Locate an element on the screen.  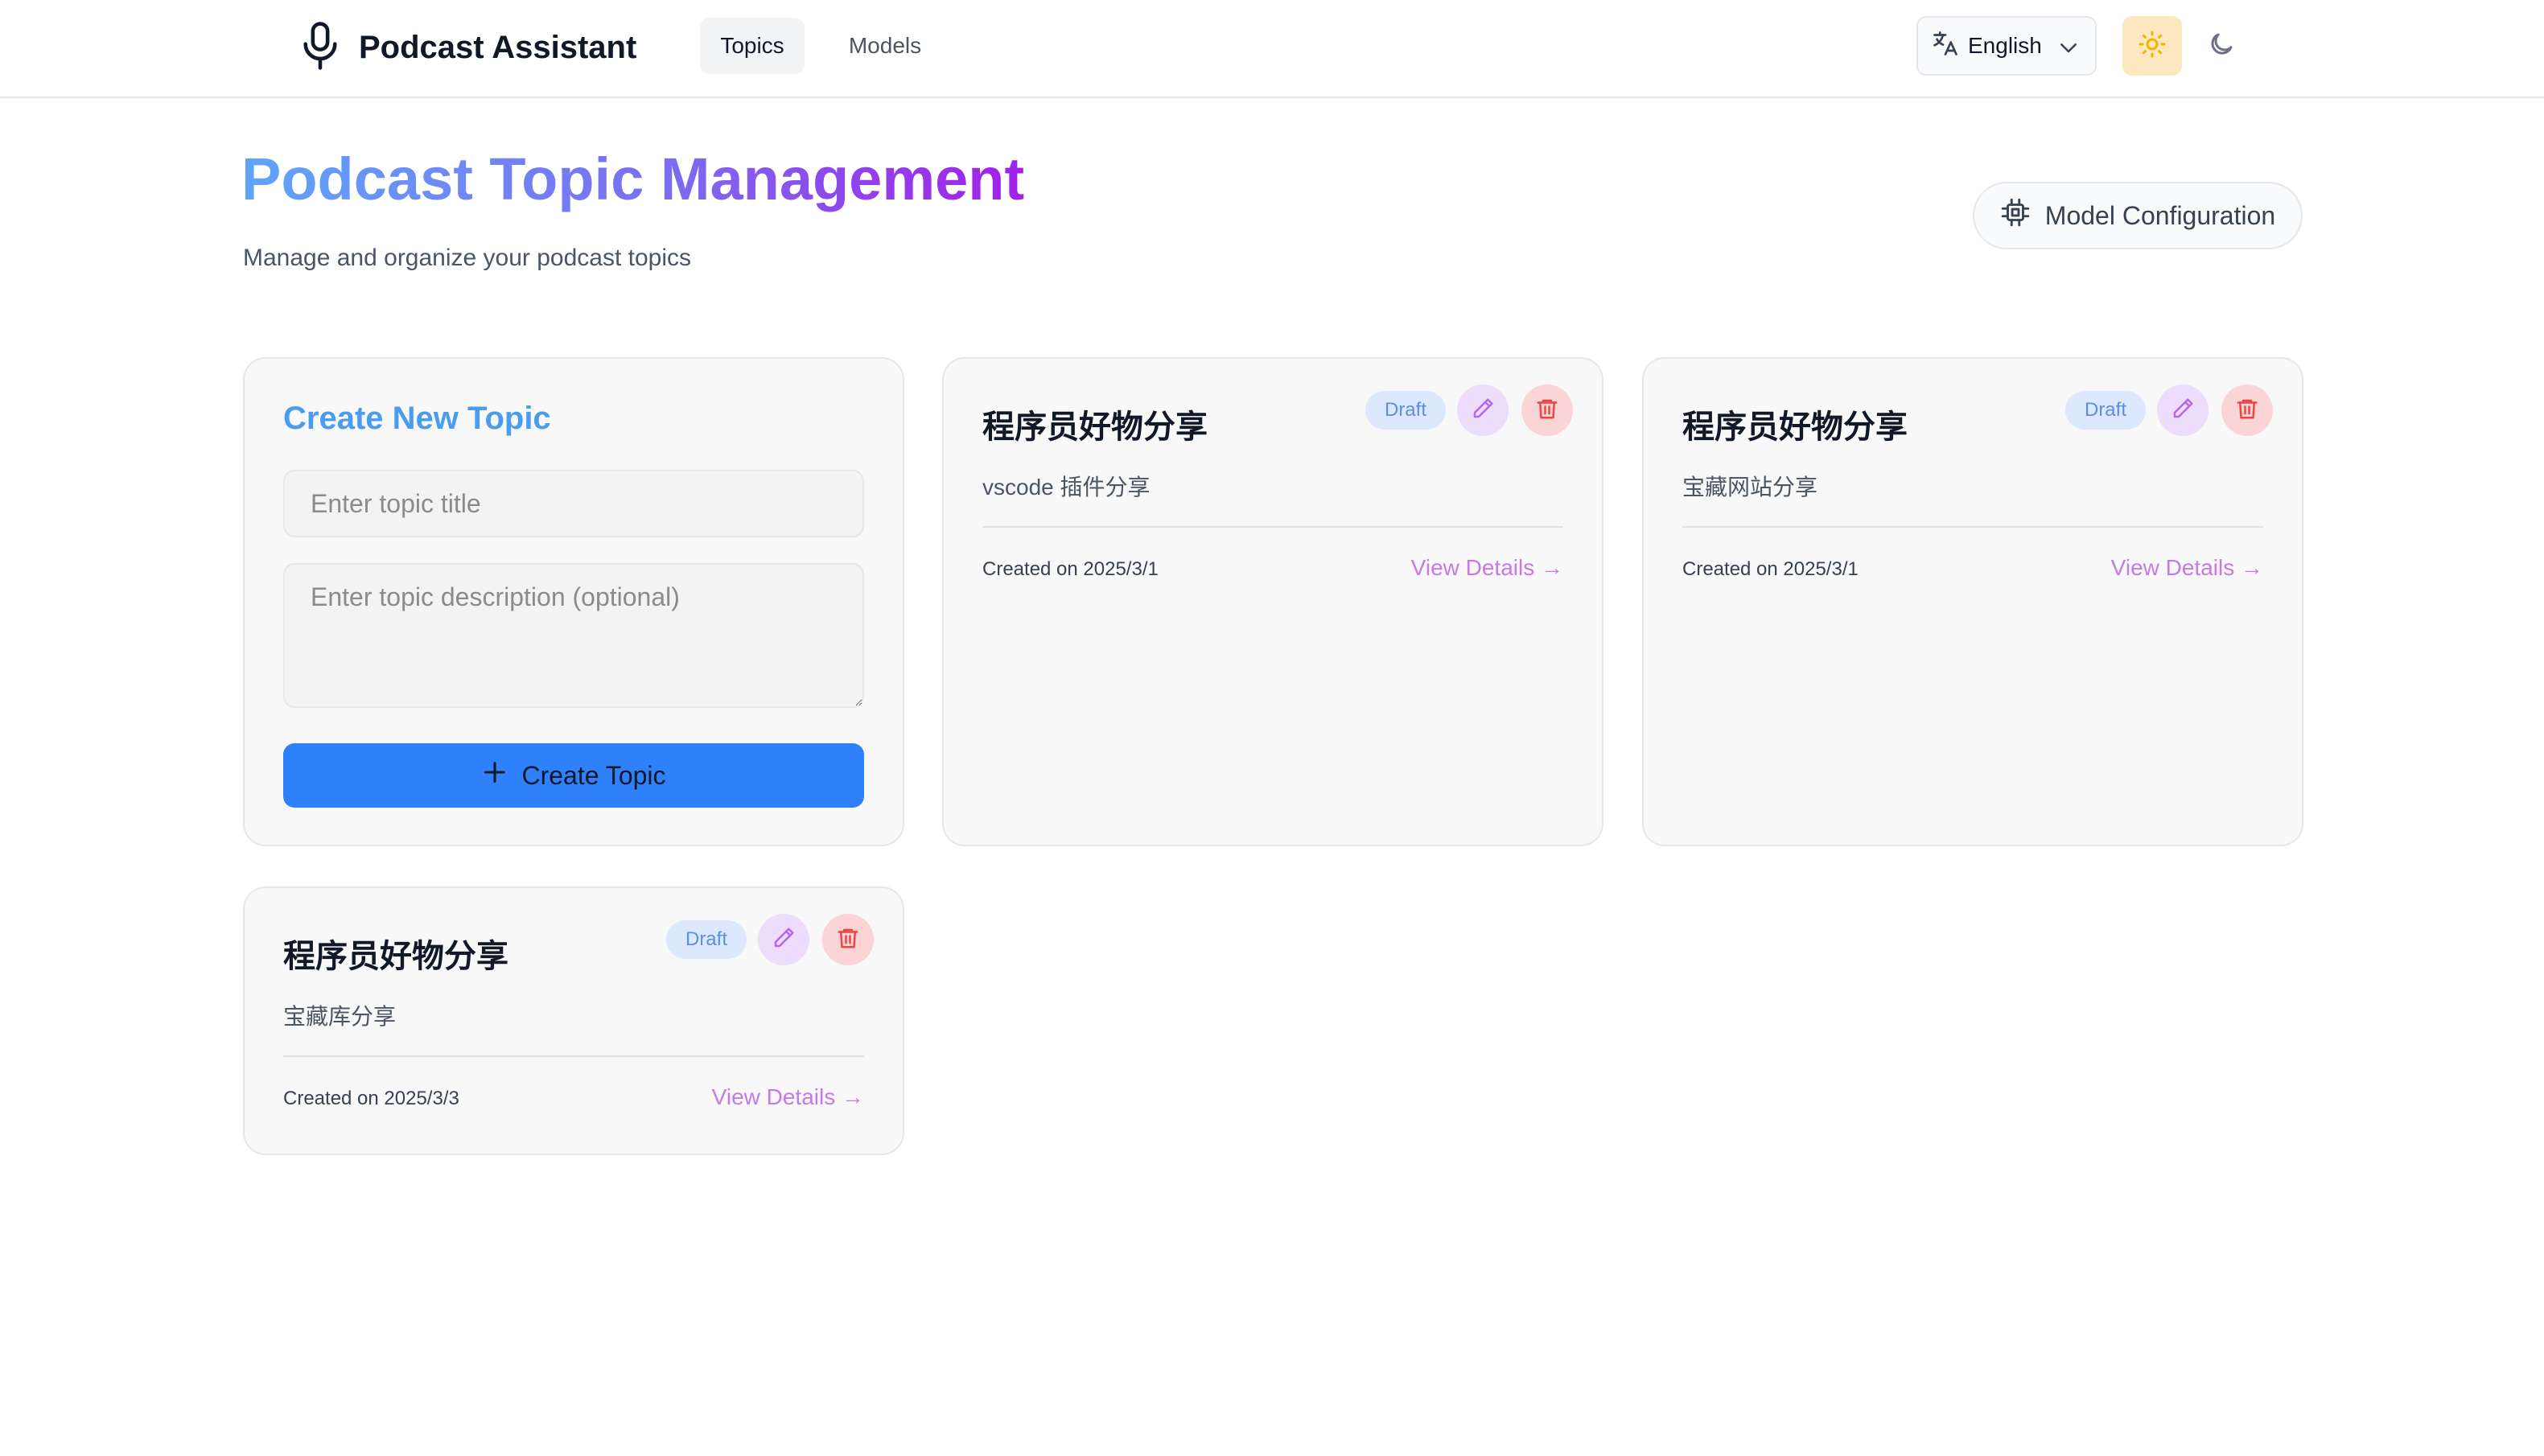
create-topic-button: Create Topic is located at coordinates (573, 775).